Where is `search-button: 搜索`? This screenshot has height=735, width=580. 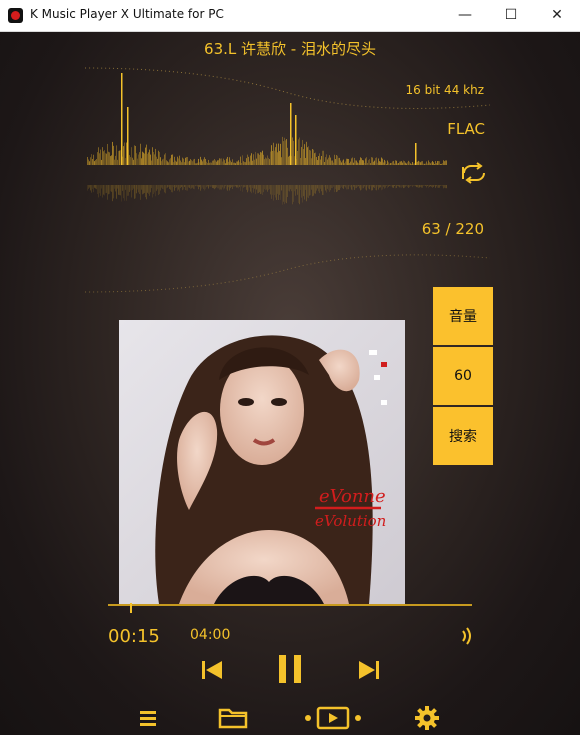
search-button: 搜索 is located at coordinates (463, 436).